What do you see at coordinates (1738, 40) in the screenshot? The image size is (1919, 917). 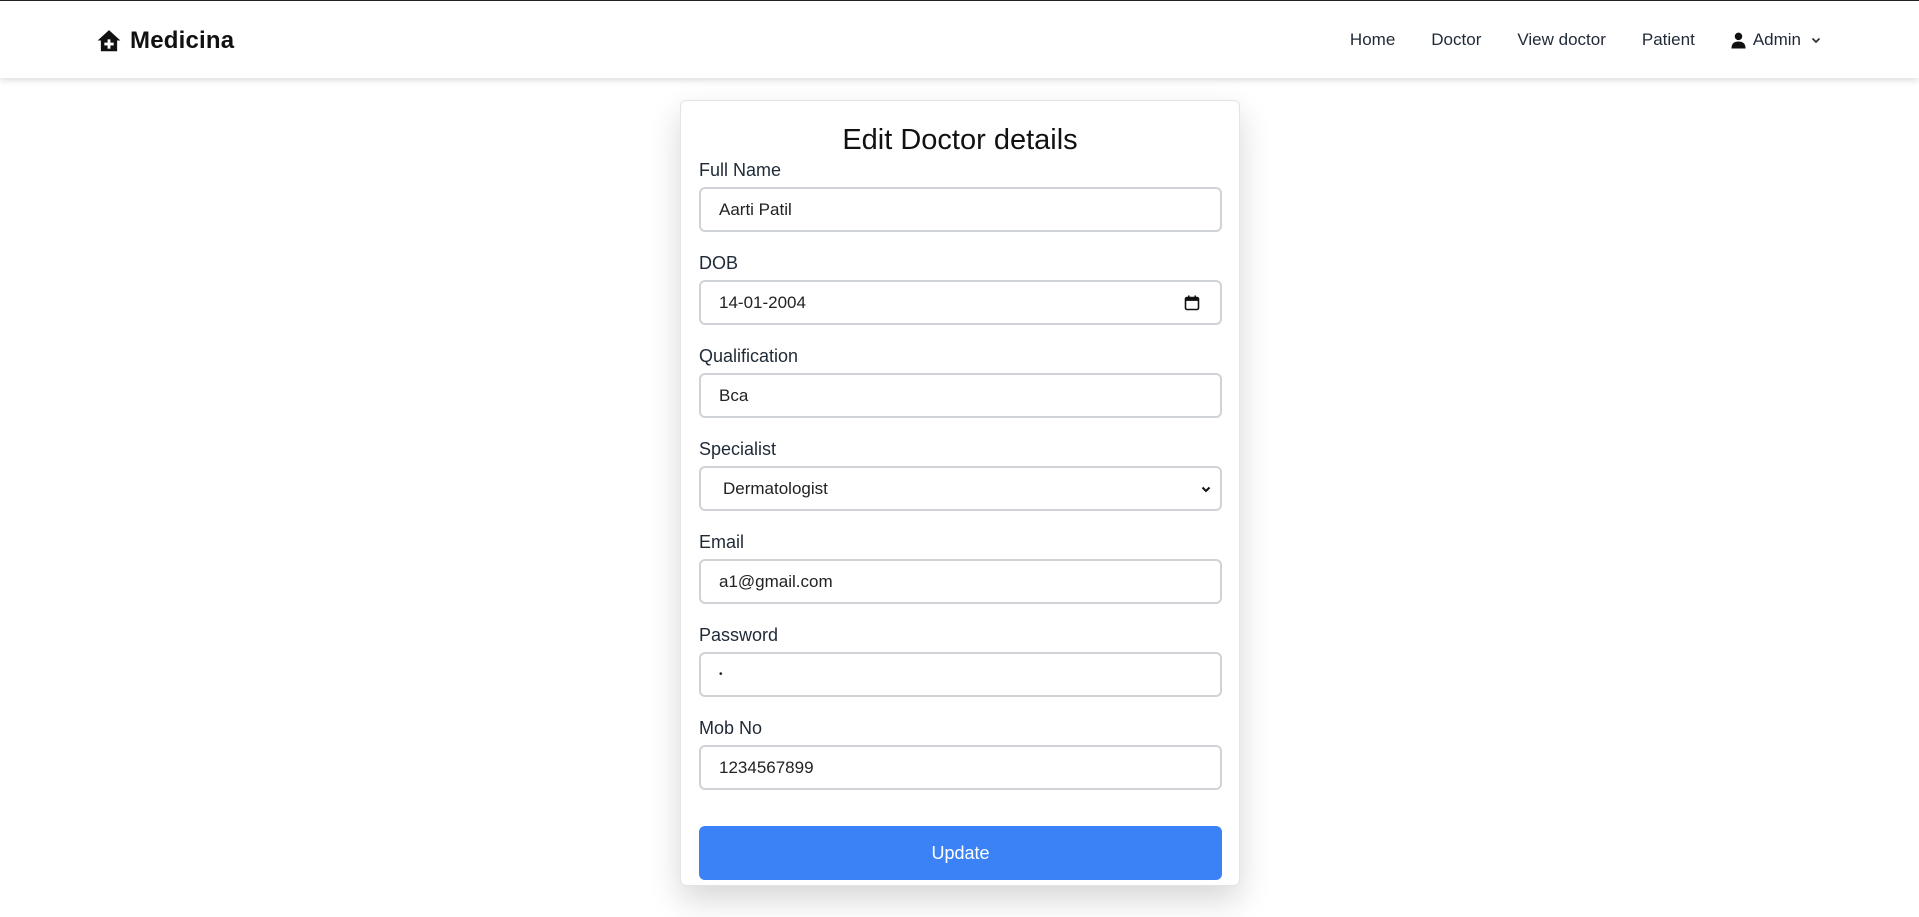 I see `user-icon` at bounding box center [1738, 40].